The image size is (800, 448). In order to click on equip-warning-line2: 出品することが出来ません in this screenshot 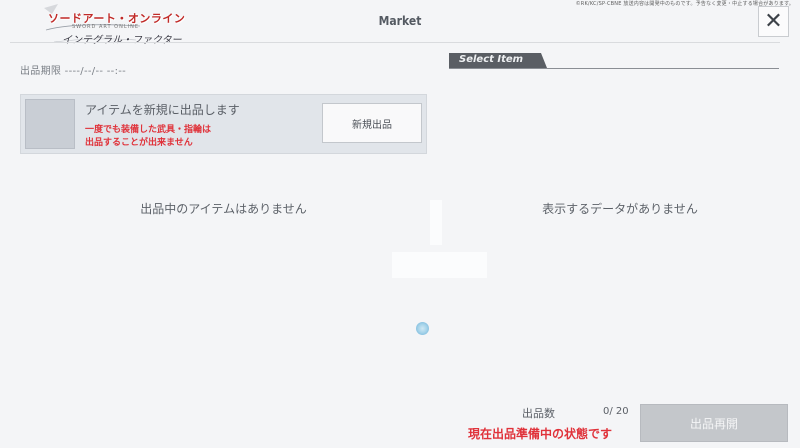, I will do `click(139, 143)`.